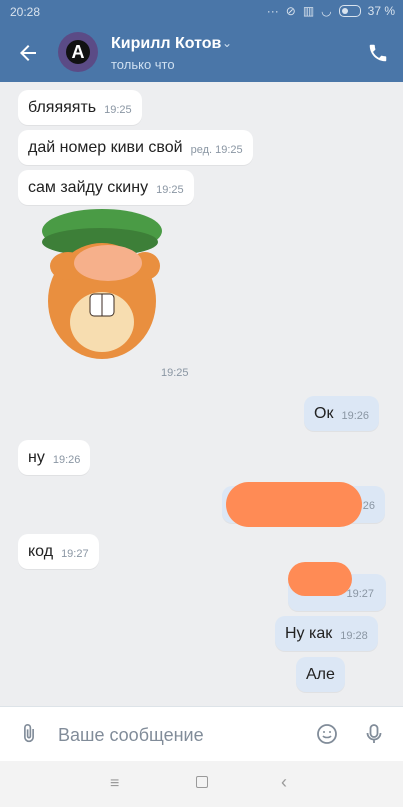  What do you see at coordinates (114, 784) in the screenshot?
I see `menu-icon: ≡` at bounding box center [114, 784].